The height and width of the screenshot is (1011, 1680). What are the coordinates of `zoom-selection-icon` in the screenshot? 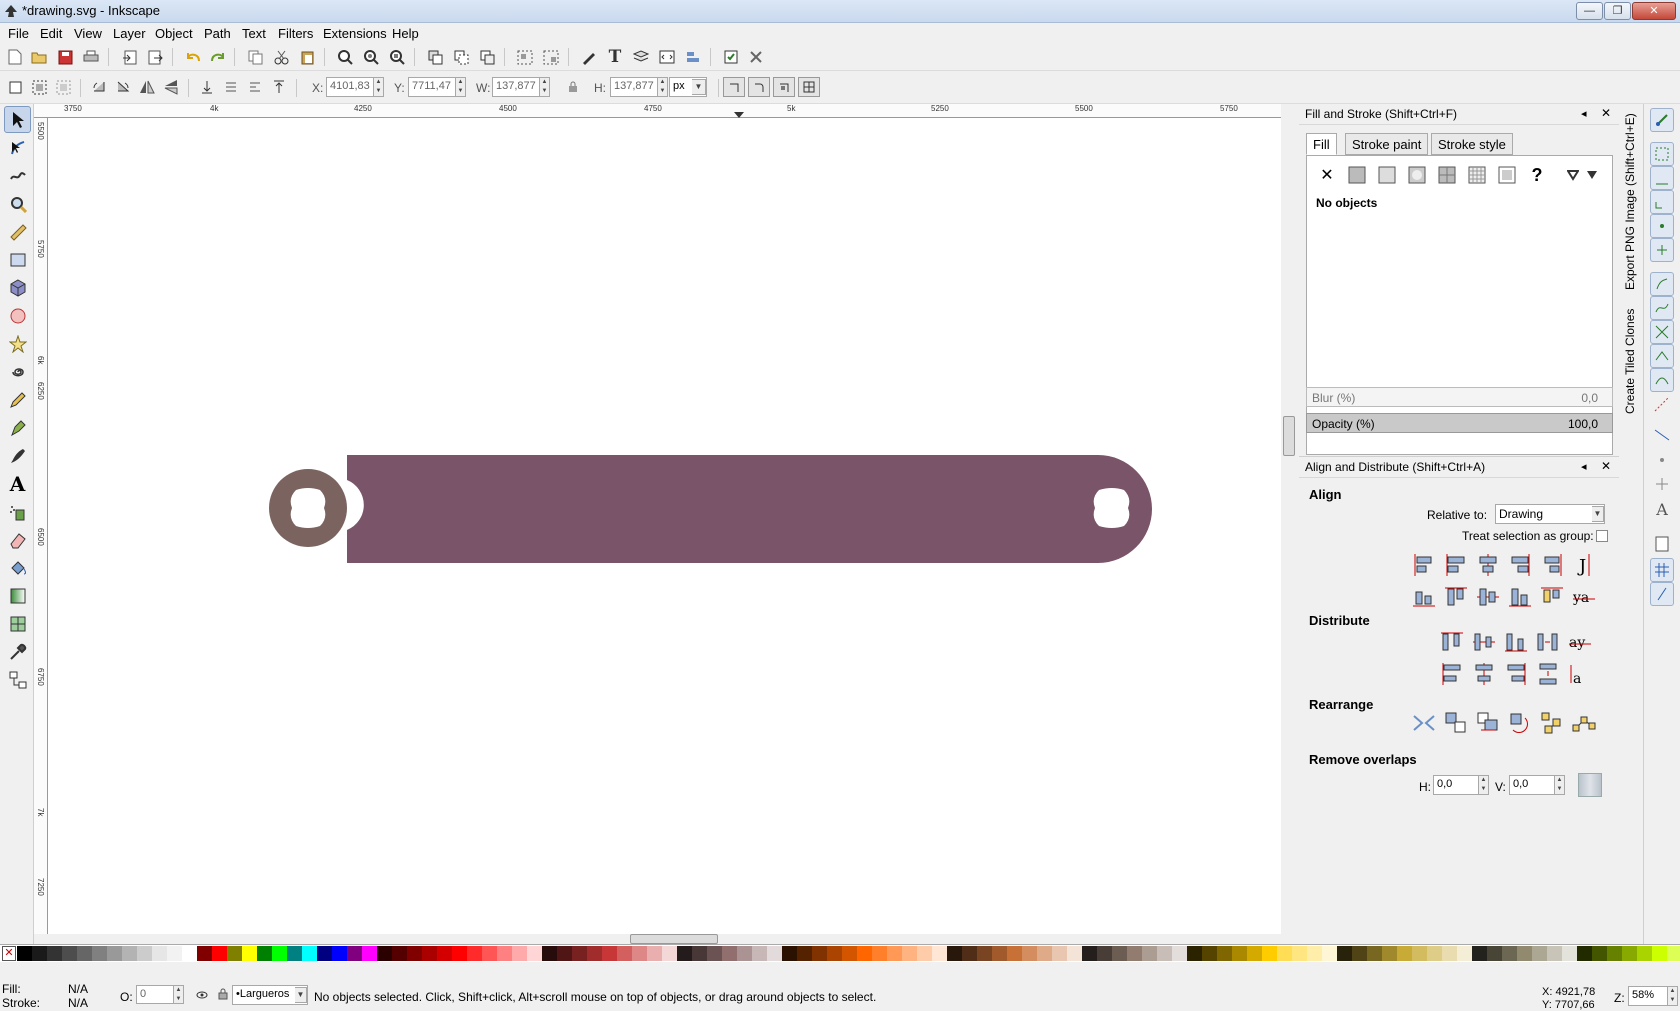 It's located at (345, 57).